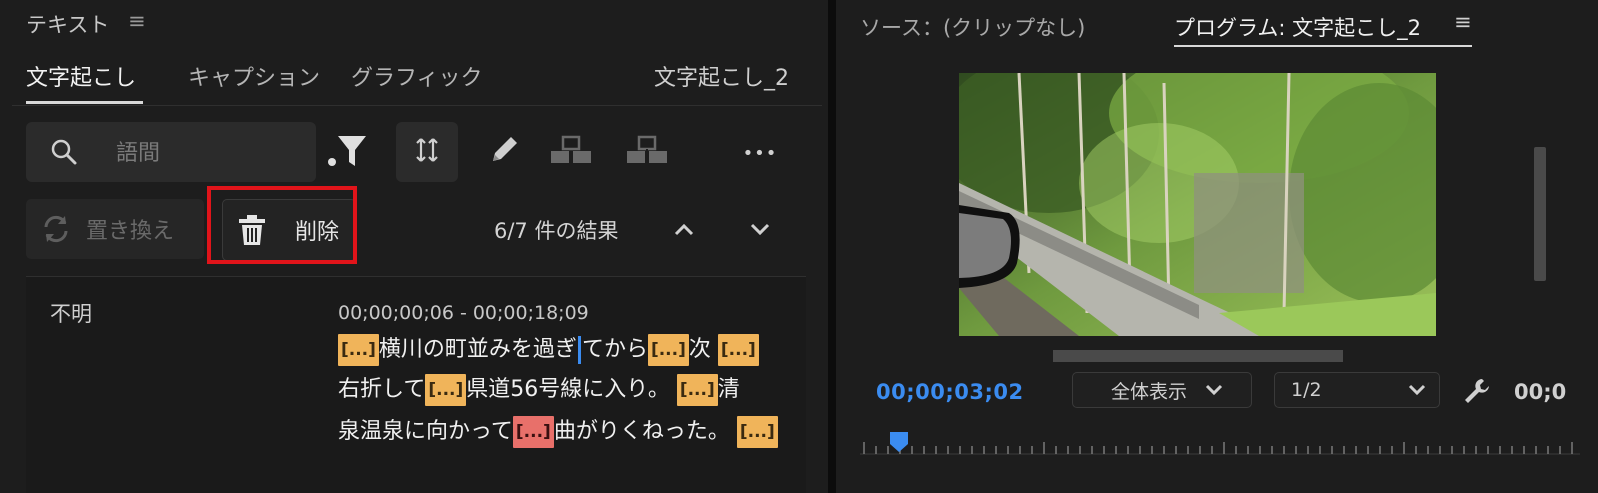 This screenshot has height=493, width=1598. Describe the element at coordinates (254, 76) in the screenshot. I see `tab-captions: キャプション` at that location.